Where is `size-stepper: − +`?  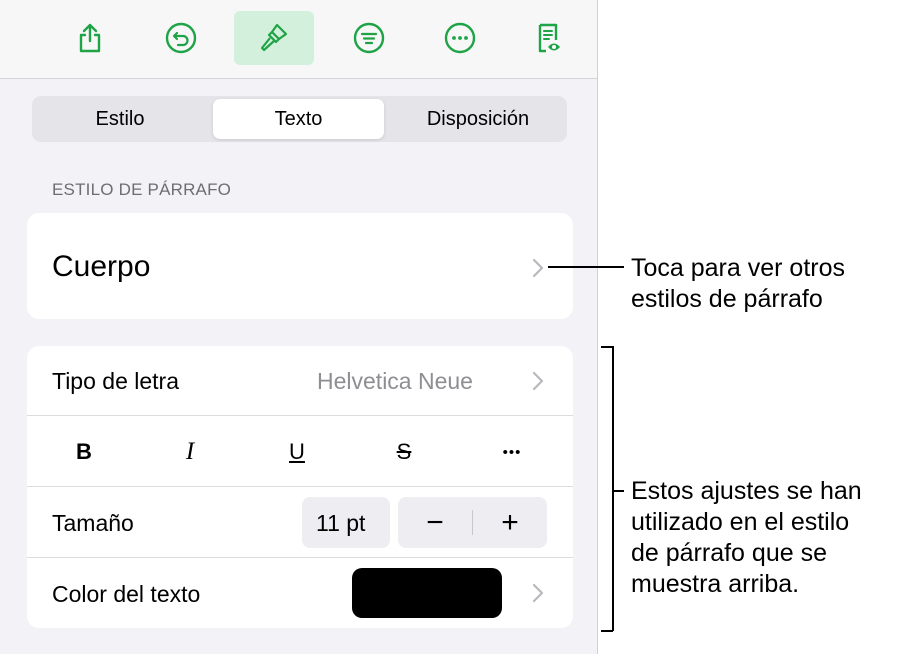
size-stepper: − + is located at coordinates (472, 522).